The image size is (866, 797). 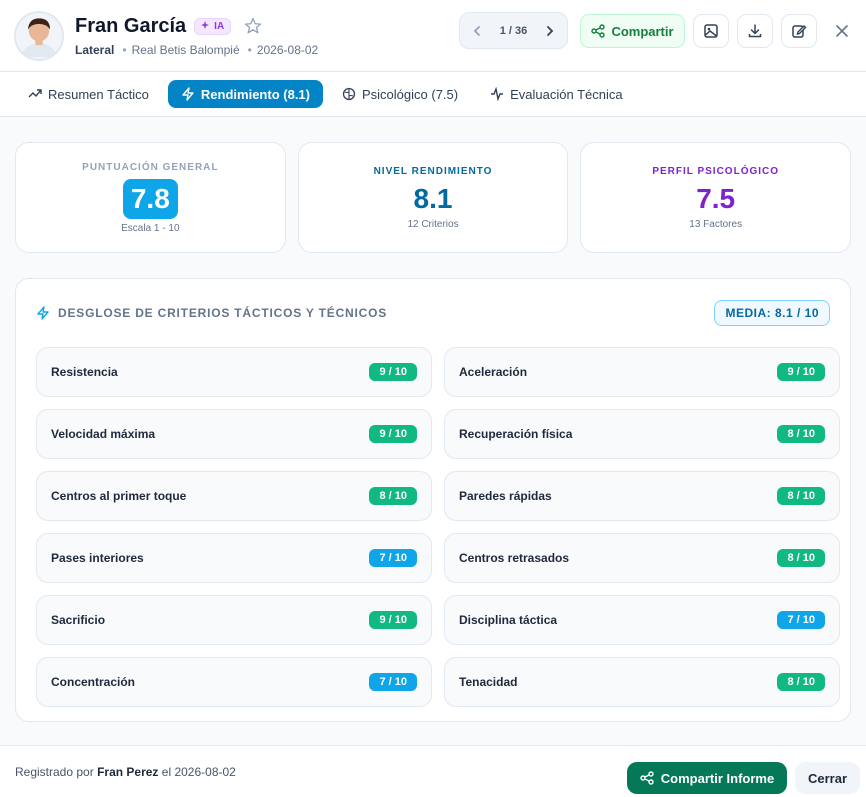 I want to click on download-icon, so click(x=755, y=31).